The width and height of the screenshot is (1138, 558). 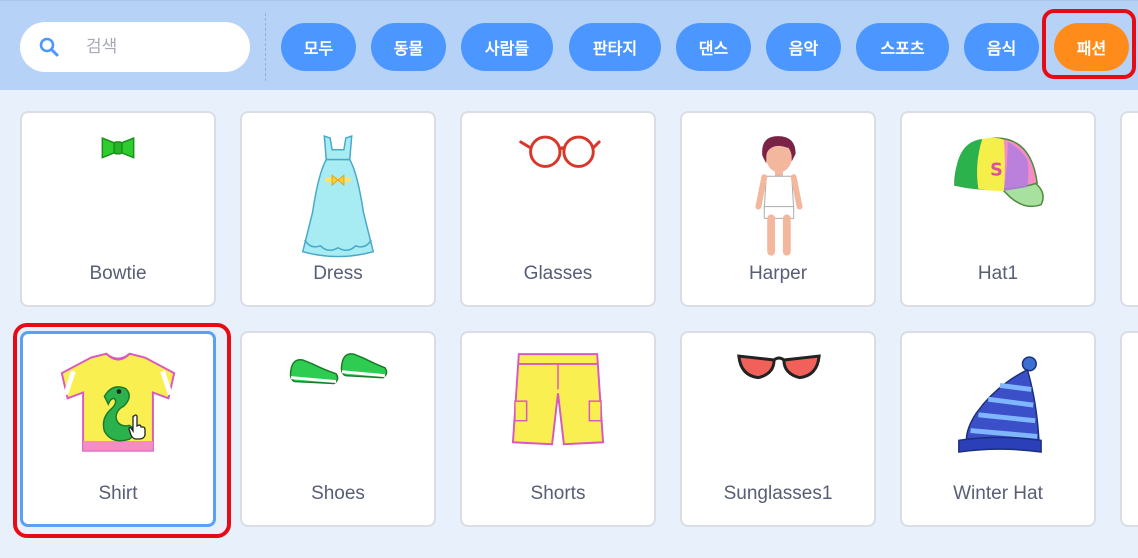 I want to click on winter-hat-icon, so click(x=1000, y=404).